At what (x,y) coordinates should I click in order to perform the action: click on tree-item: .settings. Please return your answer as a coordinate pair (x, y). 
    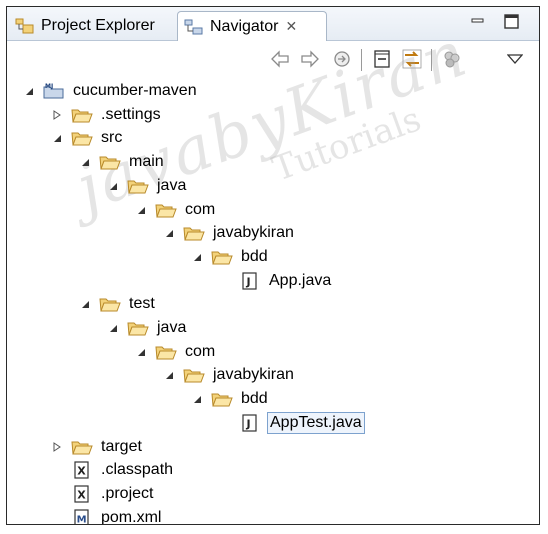
    Looking at the image, I should click on (107, 115).